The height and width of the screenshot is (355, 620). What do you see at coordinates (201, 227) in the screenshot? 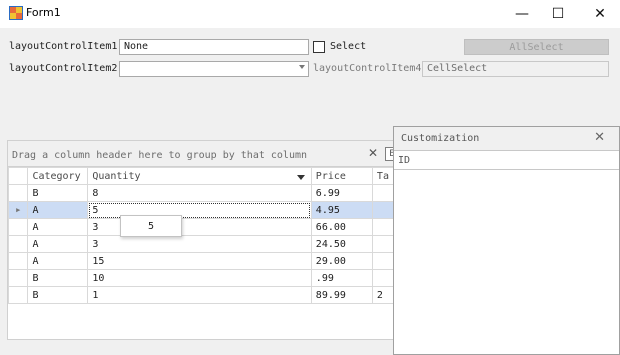
I see `table-row: A 3 66.00` at bounding box center [201, 227].